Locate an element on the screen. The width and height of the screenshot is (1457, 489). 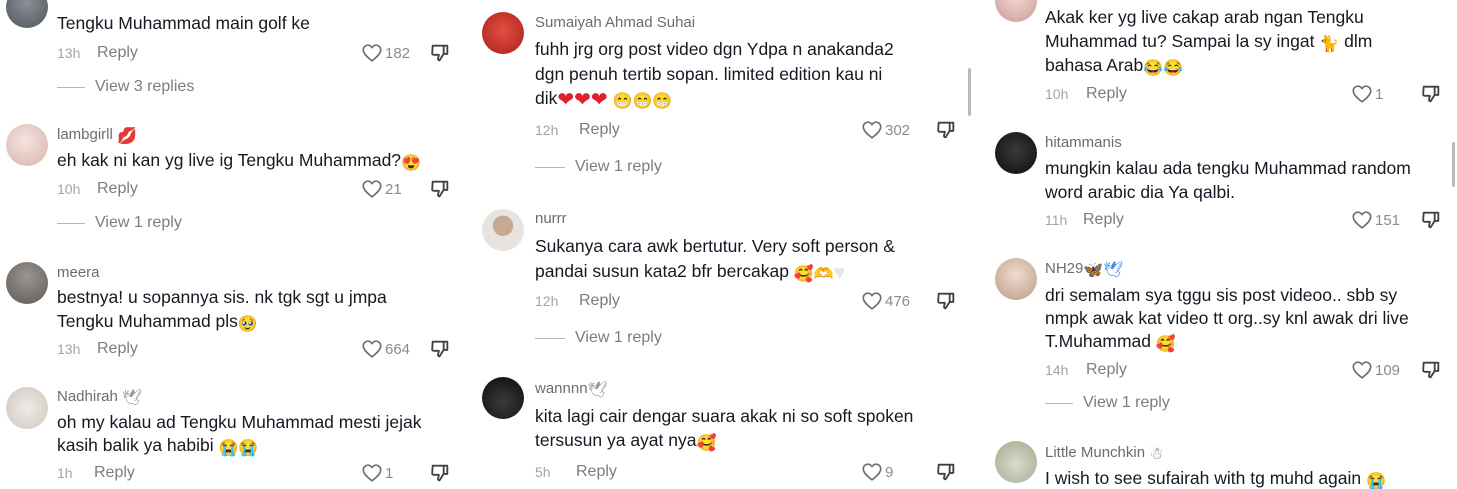
comment-text-line-2: word arabic dia Ya qalbi. is located at coordinates (1140, 192).